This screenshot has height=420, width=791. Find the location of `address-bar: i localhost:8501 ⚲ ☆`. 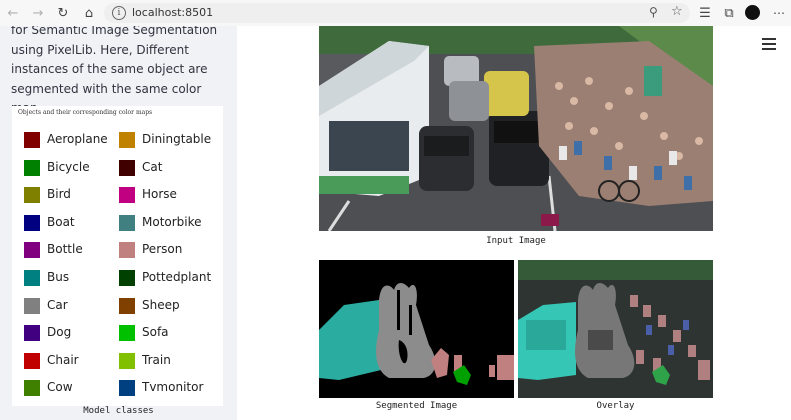

address-bar: i localhost:8501 ⚲ ☆ is located at coordinates (397, 13).